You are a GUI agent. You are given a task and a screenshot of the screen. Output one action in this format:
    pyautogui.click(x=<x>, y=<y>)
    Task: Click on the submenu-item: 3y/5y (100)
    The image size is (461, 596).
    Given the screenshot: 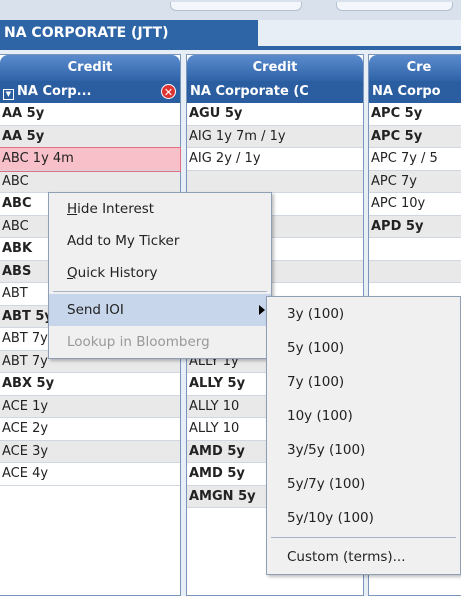 What is the action you would take?
    pyautogui.click(x=363, y=450)
    